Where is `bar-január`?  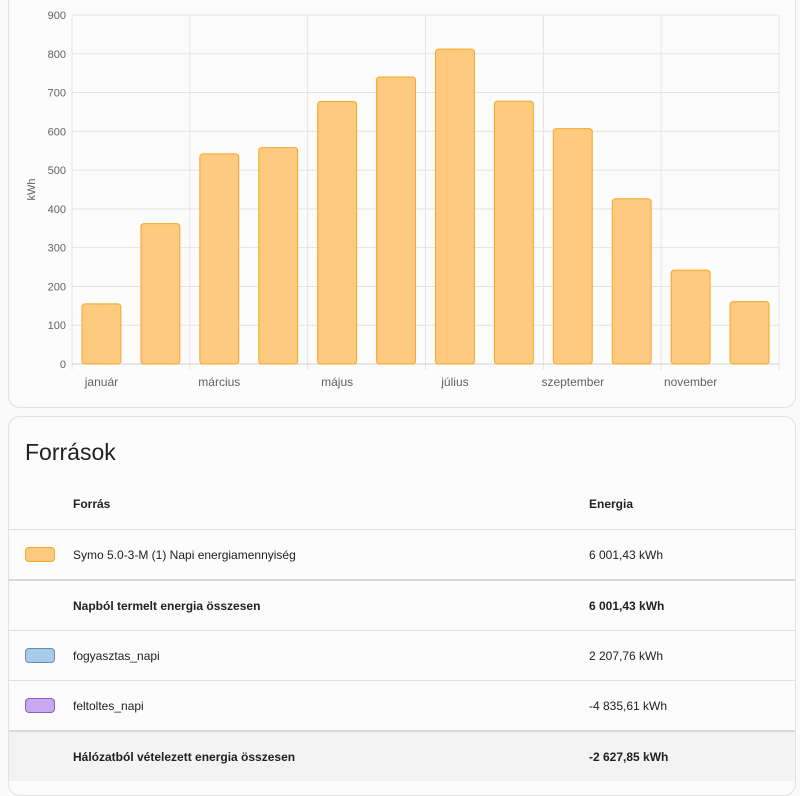
bar-január is located at coordinates (101, 334).